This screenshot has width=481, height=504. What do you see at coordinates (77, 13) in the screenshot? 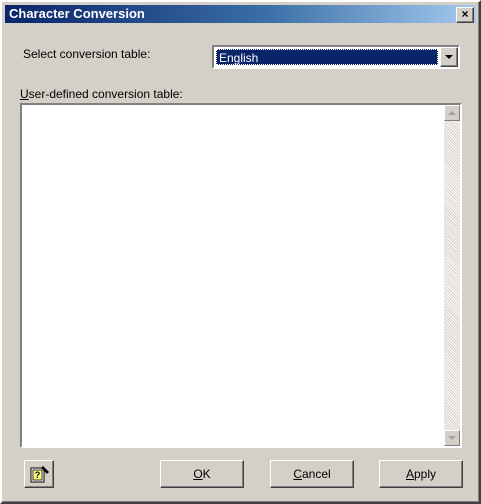
I see `window-title: Character Conversion` at bounding box center [77, 13].